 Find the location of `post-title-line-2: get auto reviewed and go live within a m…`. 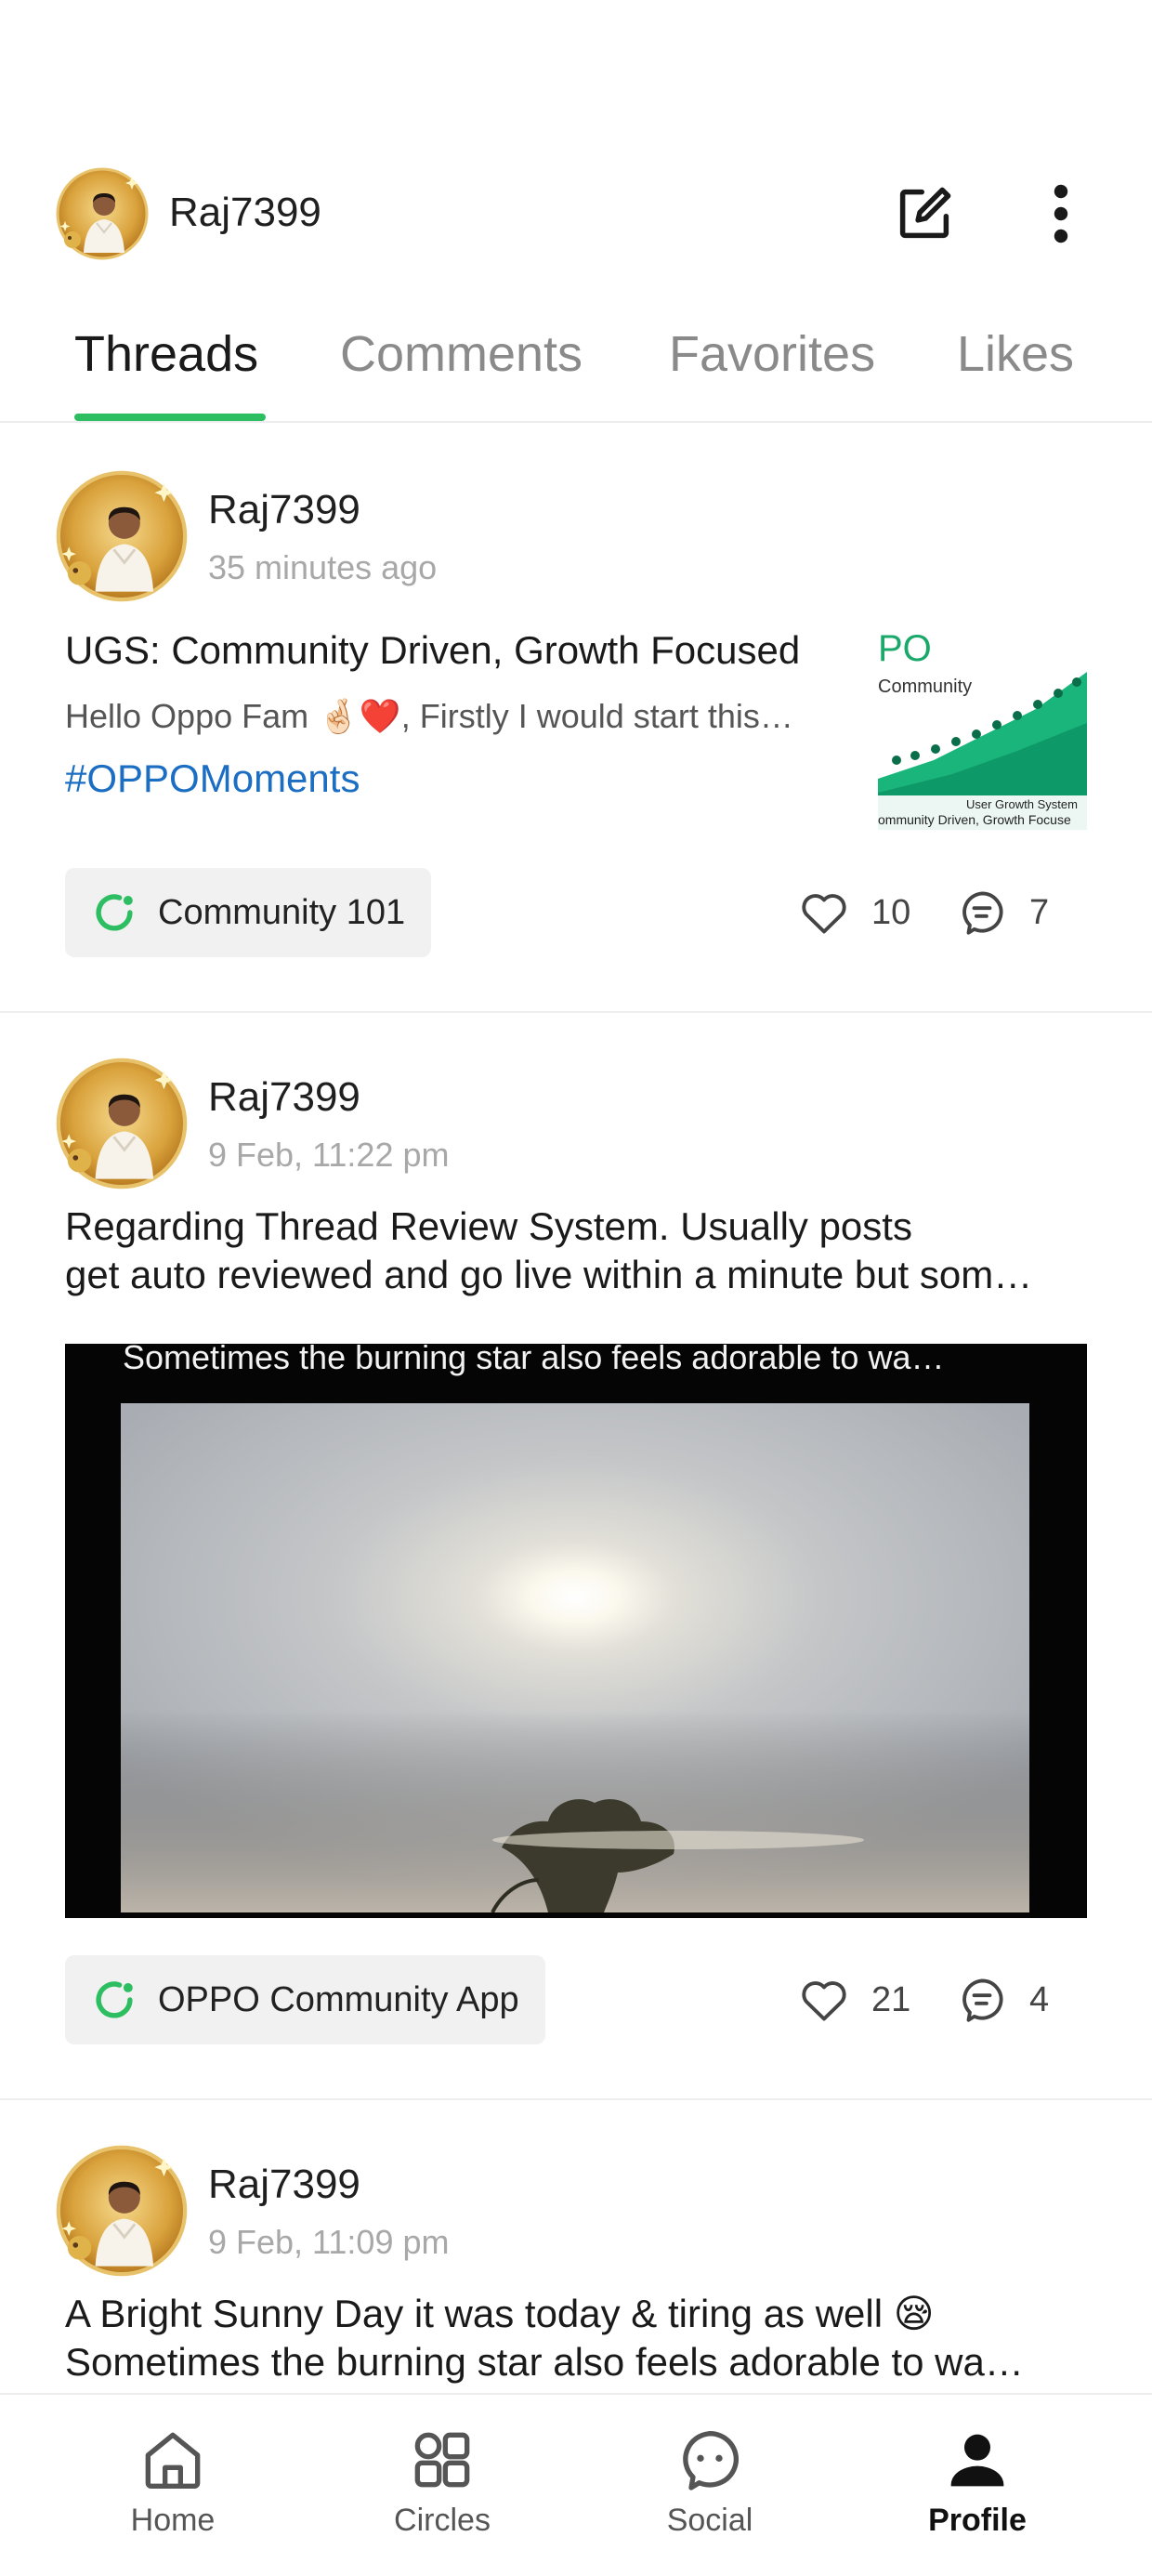

post-title-line-2: get auto reviewed and go live within a m… is located at coordinates (576, 1275).